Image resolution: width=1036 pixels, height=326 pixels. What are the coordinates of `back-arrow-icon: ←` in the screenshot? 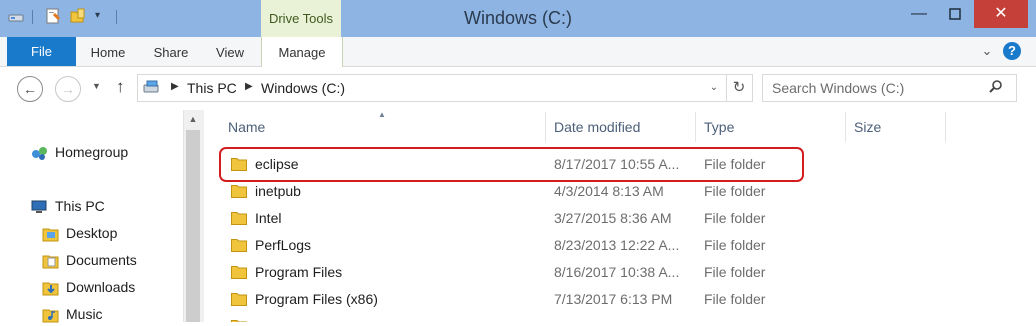 It's located at (30, 89).